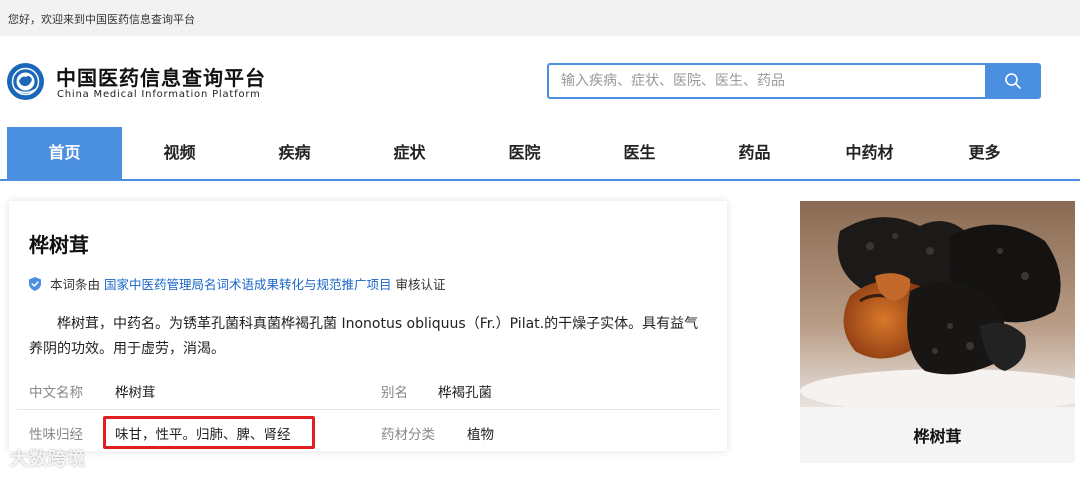 The height and width of the screenshot is (477, 1080). What do you see at coordinates (937, 304) in the screenshot?
I see `herb-photo` at bounding box center [937, 304].